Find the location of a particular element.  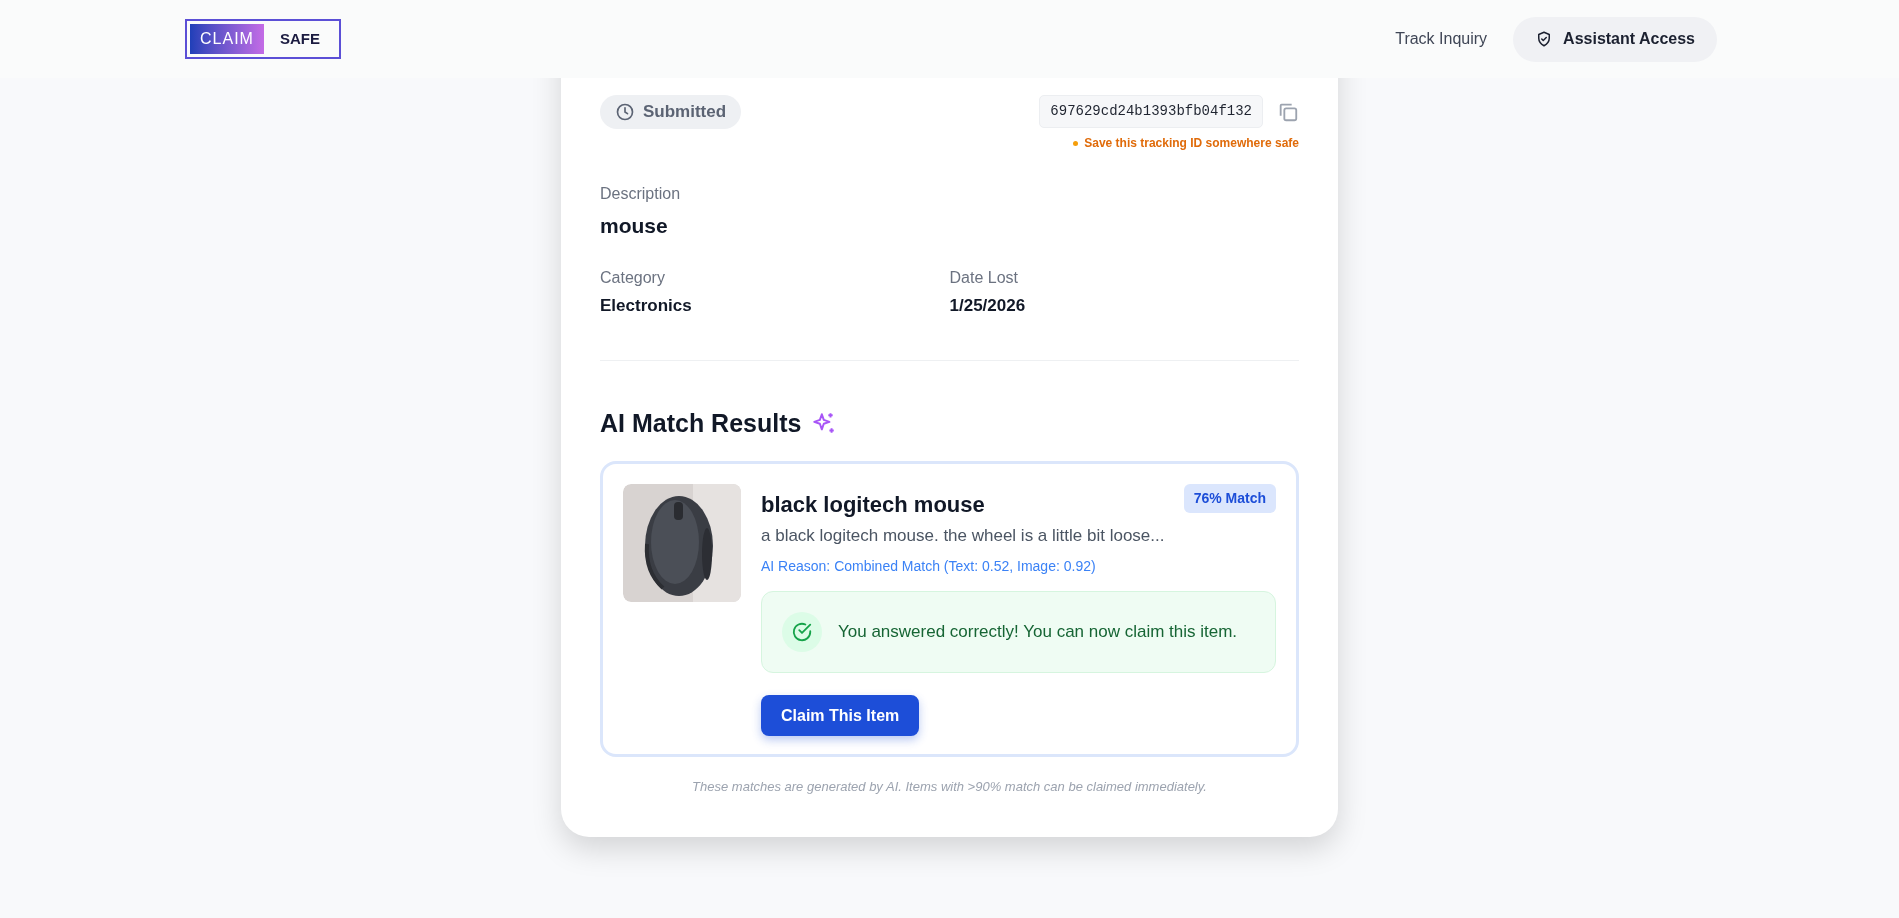

inquiry-id: 697629cd24b1393bfb04f132 is located at coordinates (1151, 111).